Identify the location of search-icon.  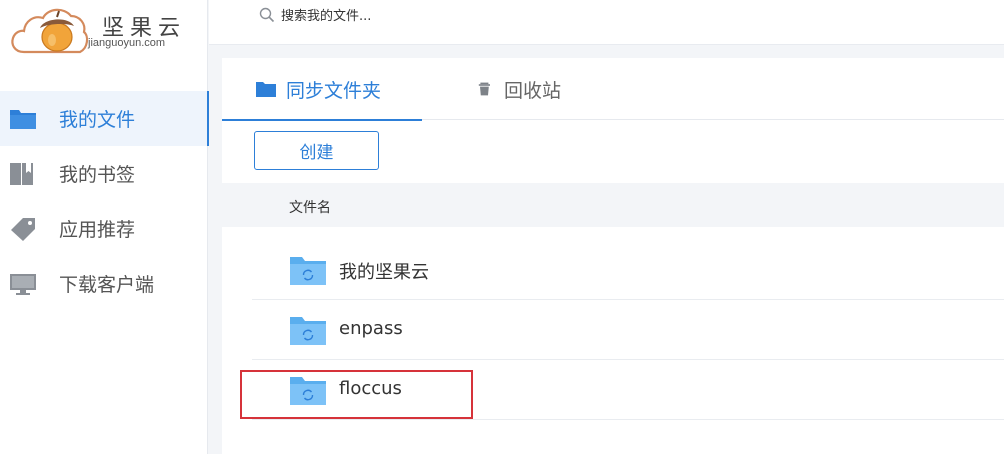
(267, 15).